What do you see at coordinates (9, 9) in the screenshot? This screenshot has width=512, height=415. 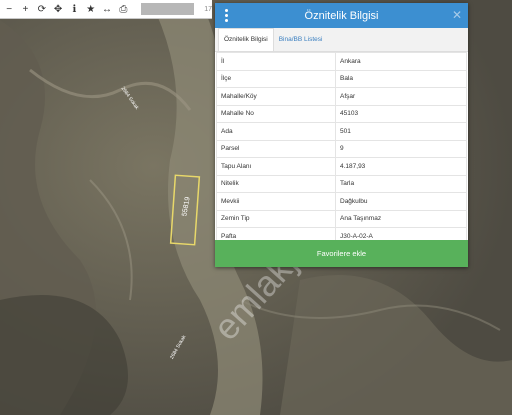 I see `zoom-out-icon: −` at bounding box center [9, 9].